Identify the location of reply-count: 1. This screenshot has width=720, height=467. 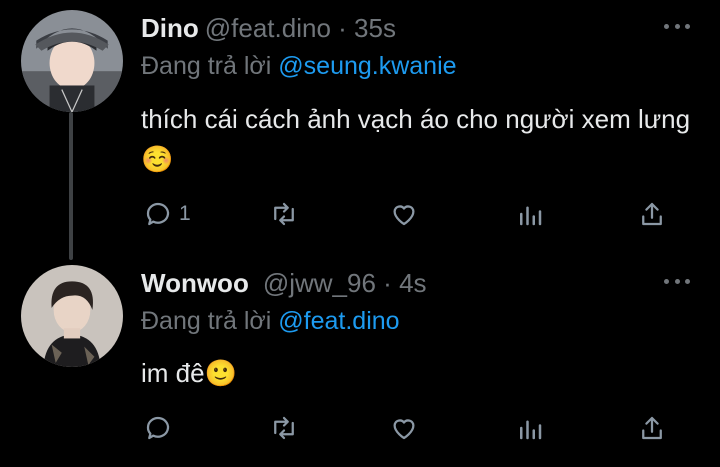
(185, 213).